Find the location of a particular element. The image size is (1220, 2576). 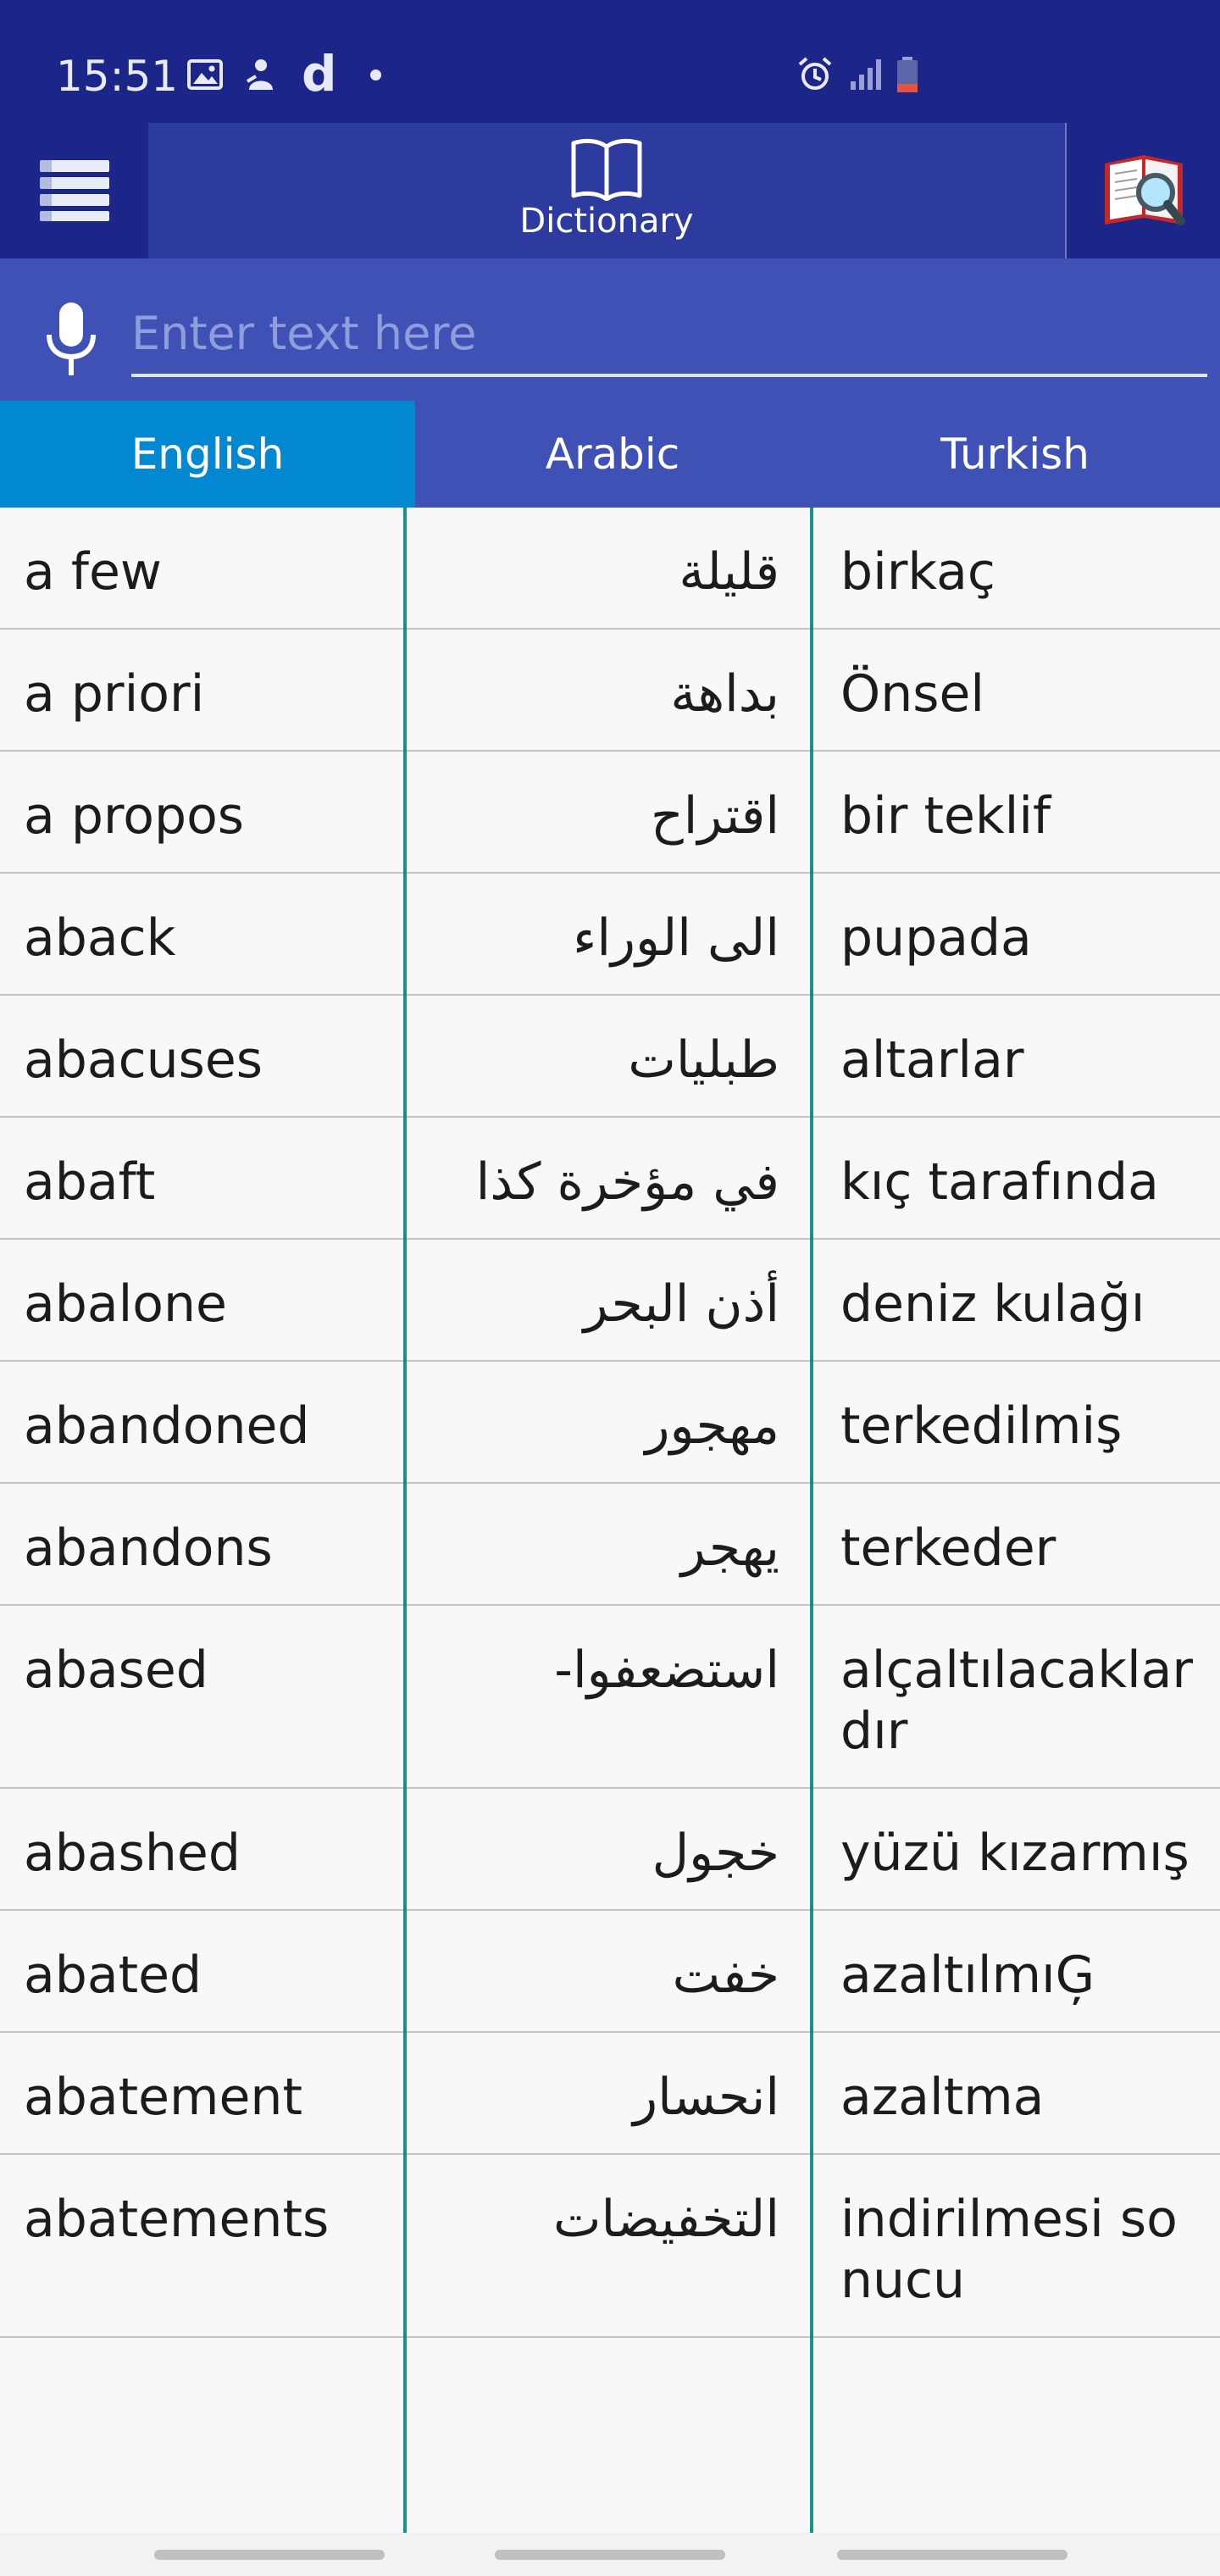

arabic-cell: مهجور is located at coordinates (712, 1426).